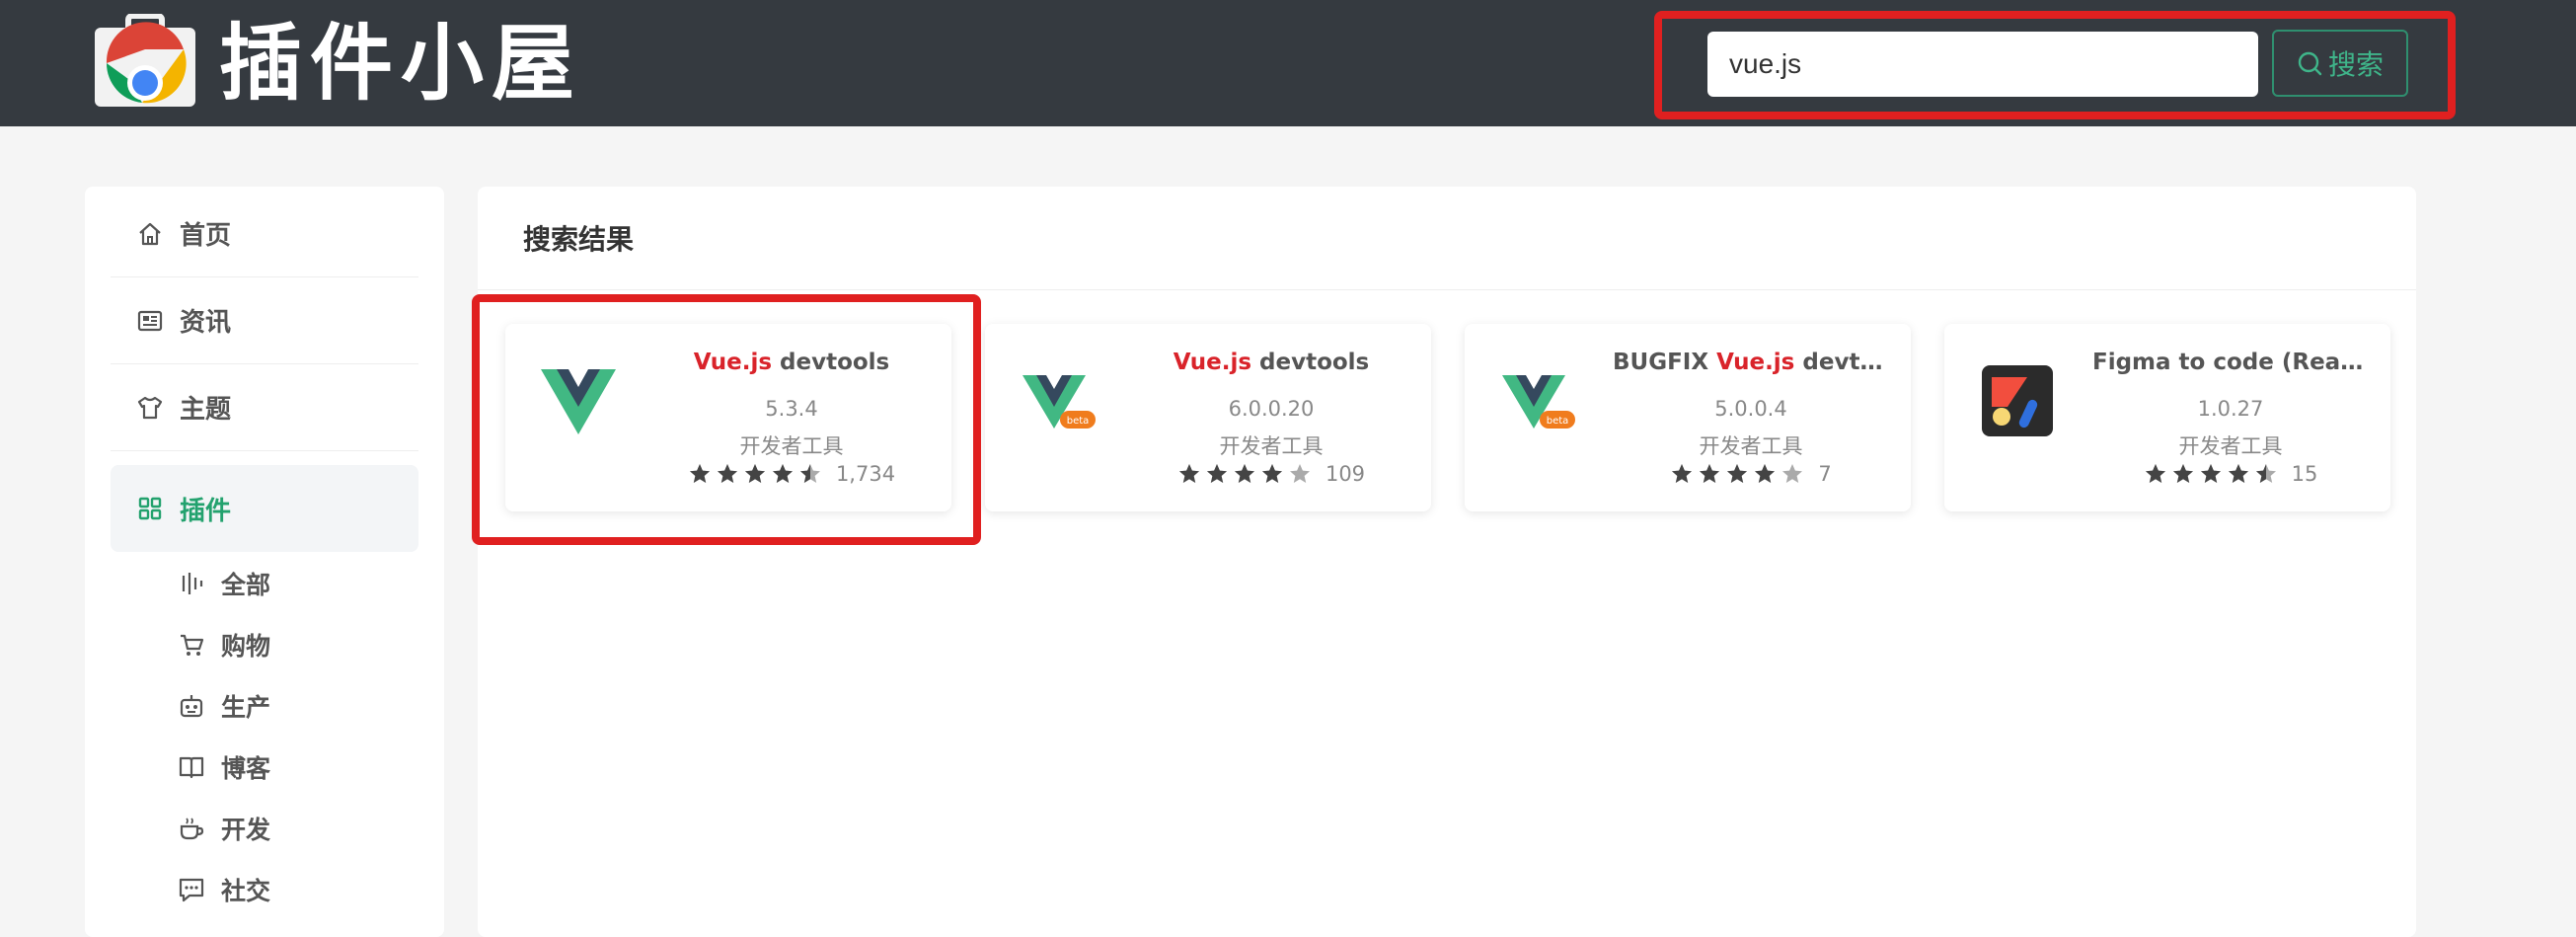 The width and height of the screenshot is (2576, 937). I want to click on site-logo-text: 插件小屋, so click(400, 63).